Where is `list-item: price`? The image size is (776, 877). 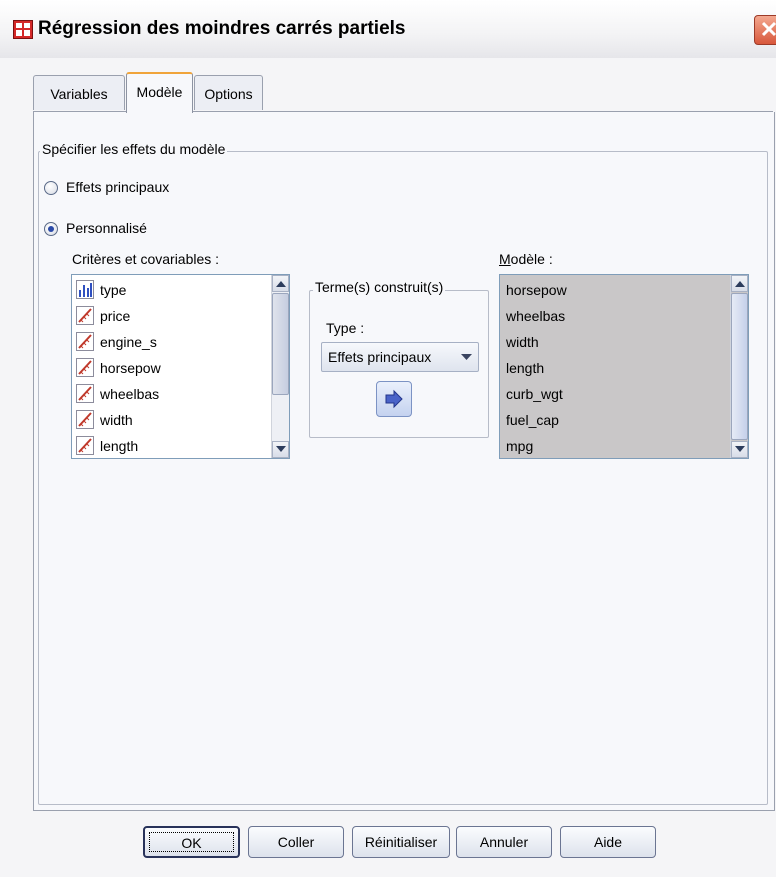
list-item: price is located at coordinates (171, 316).